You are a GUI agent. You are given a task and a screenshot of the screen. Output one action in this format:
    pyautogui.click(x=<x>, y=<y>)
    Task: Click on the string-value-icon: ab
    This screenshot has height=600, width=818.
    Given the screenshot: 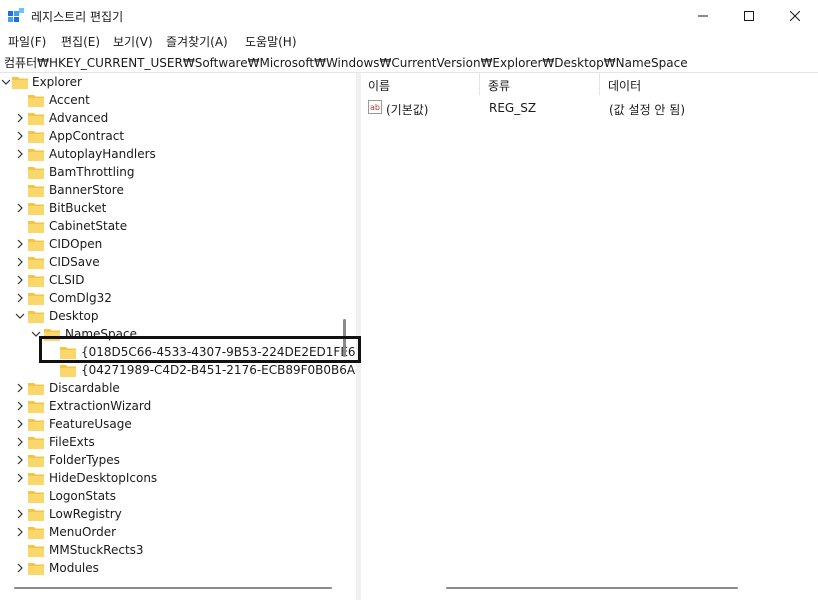 What is the action you would take?
    pyautogui.click(x=375, y=107)
    